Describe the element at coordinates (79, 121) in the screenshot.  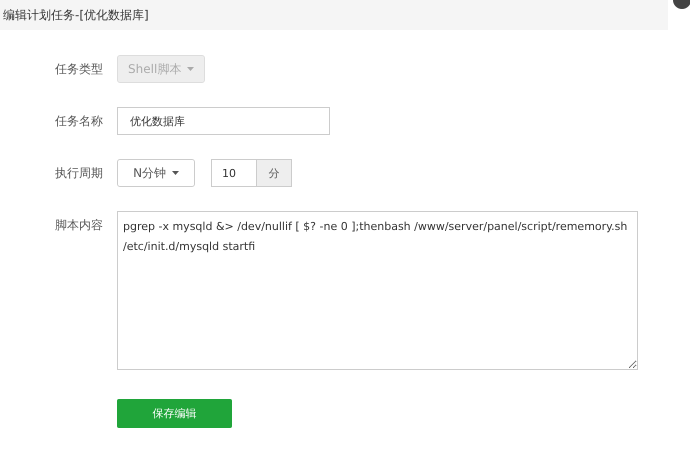
I see `field-label: 任务名称` at that location.